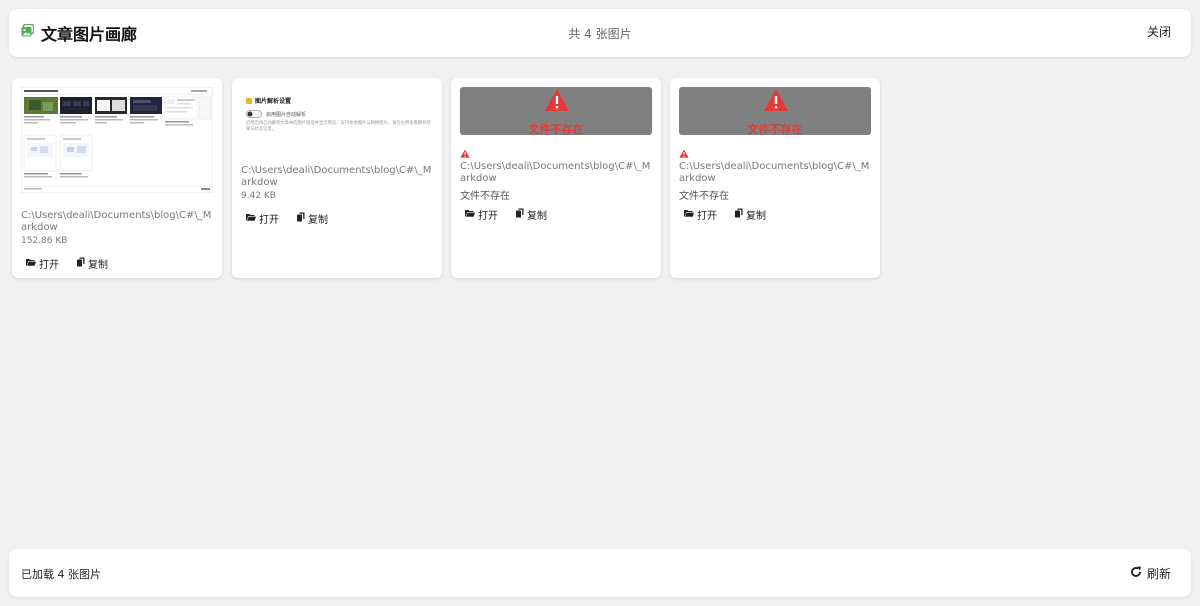 This screenshot has height=606, width=1200. Describe the element at coordinates (117, 140) in the screenshot. I see `image-thumbnail` at that location.